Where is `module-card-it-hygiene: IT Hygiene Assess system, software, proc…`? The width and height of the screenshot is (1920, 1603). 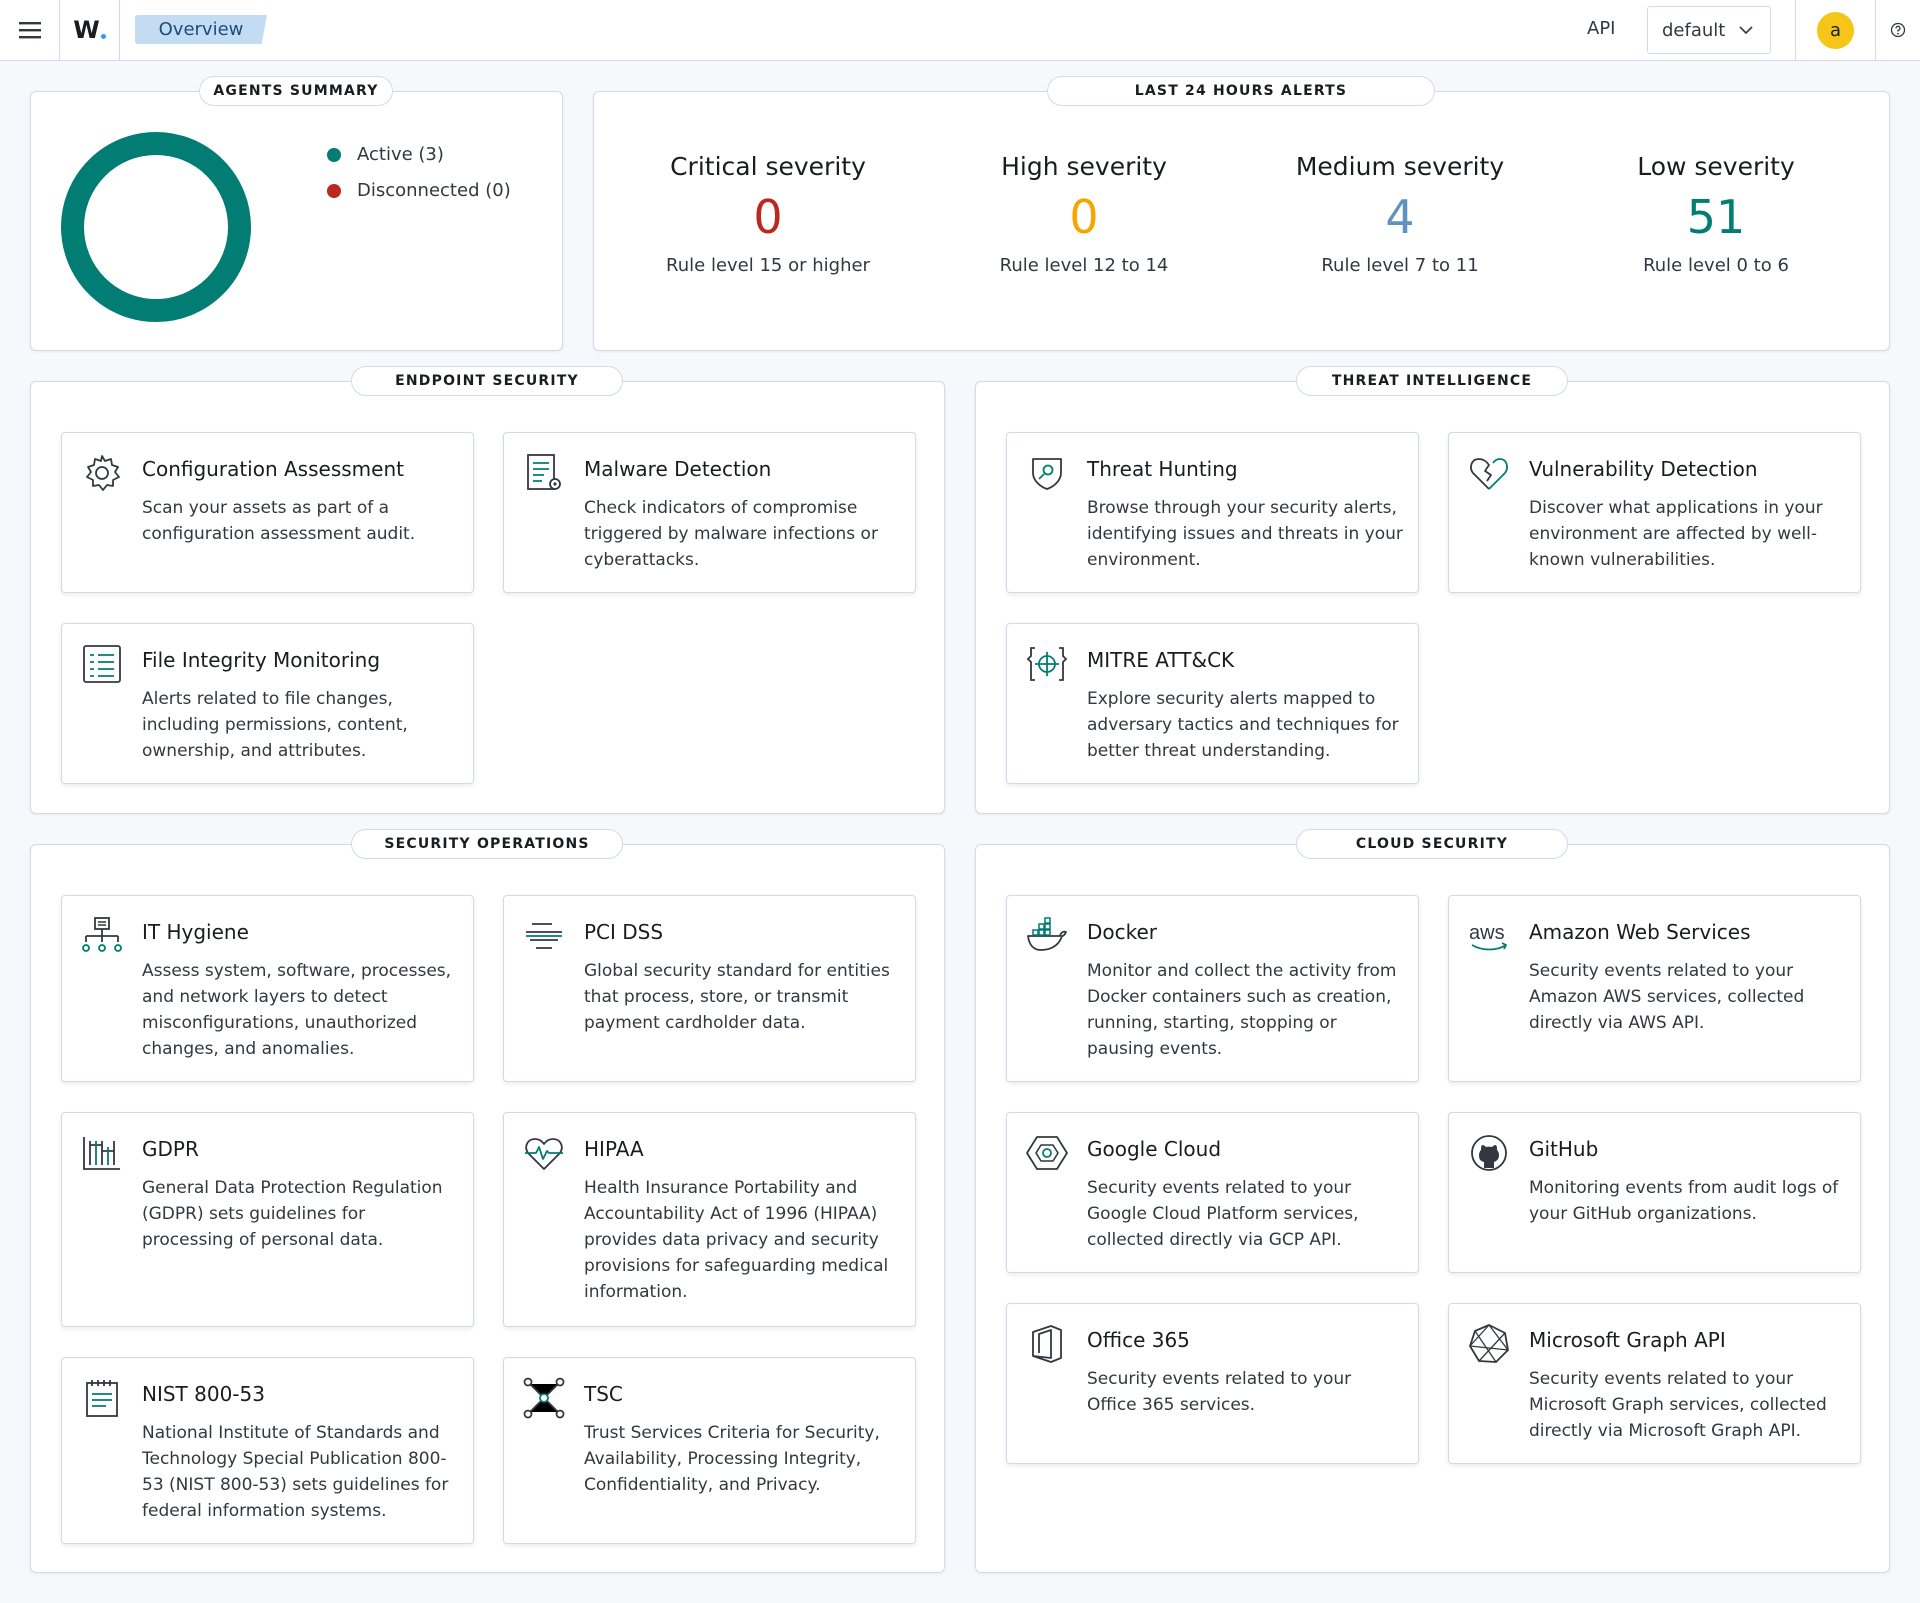 module-card-it-hygiene: IT Hygiene Assess system, software, proc… is located at coordinates (267, 988).